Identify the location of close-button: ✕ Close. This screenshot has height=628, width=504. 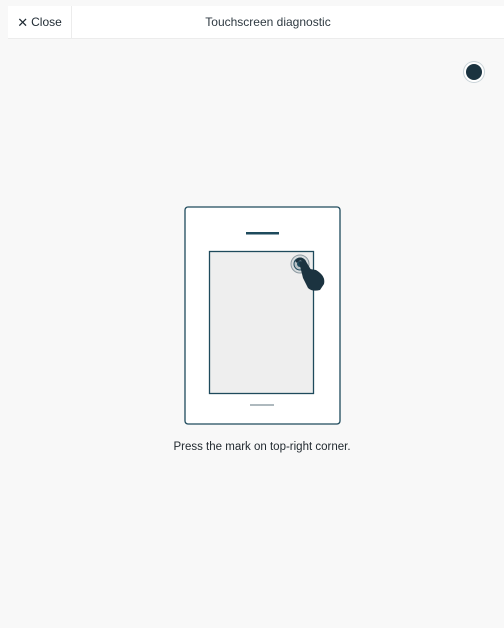
(40, 22).